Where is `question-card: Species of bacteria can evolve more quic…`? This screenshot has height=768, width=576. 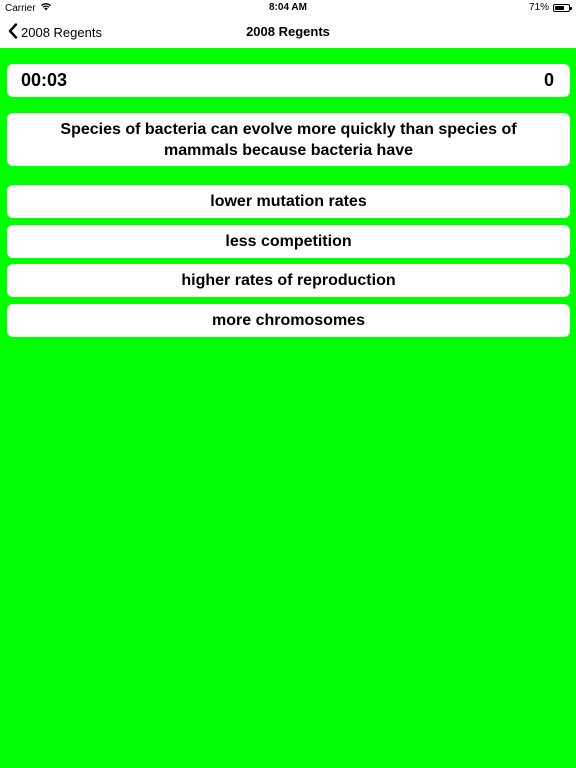 question-card: Species of bacteria can evolve more quic… is located at coordinates (288, 139).